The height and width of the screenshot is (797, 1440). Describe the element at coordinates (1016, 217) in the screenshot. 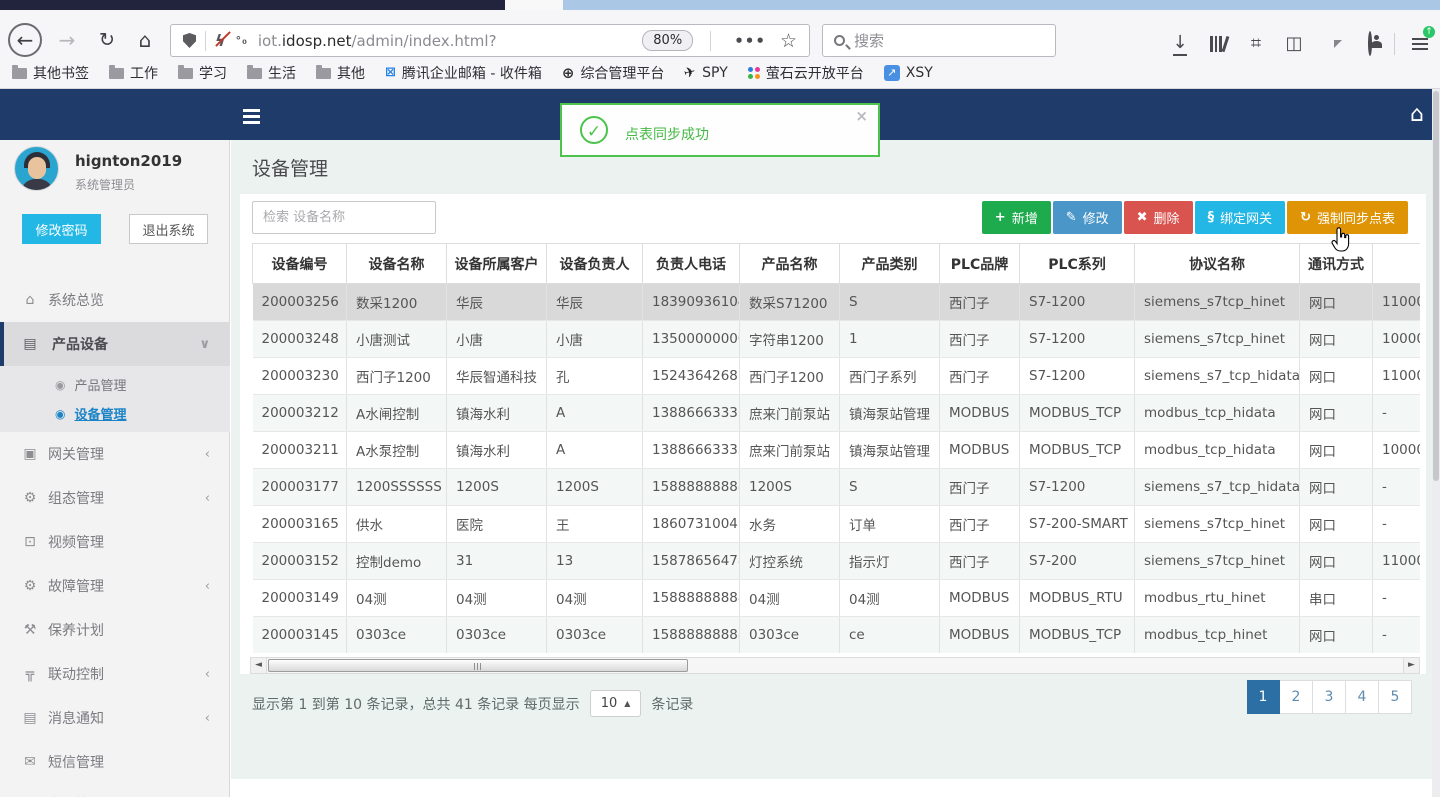

I see `action-button-新增: + 新增` at that location.